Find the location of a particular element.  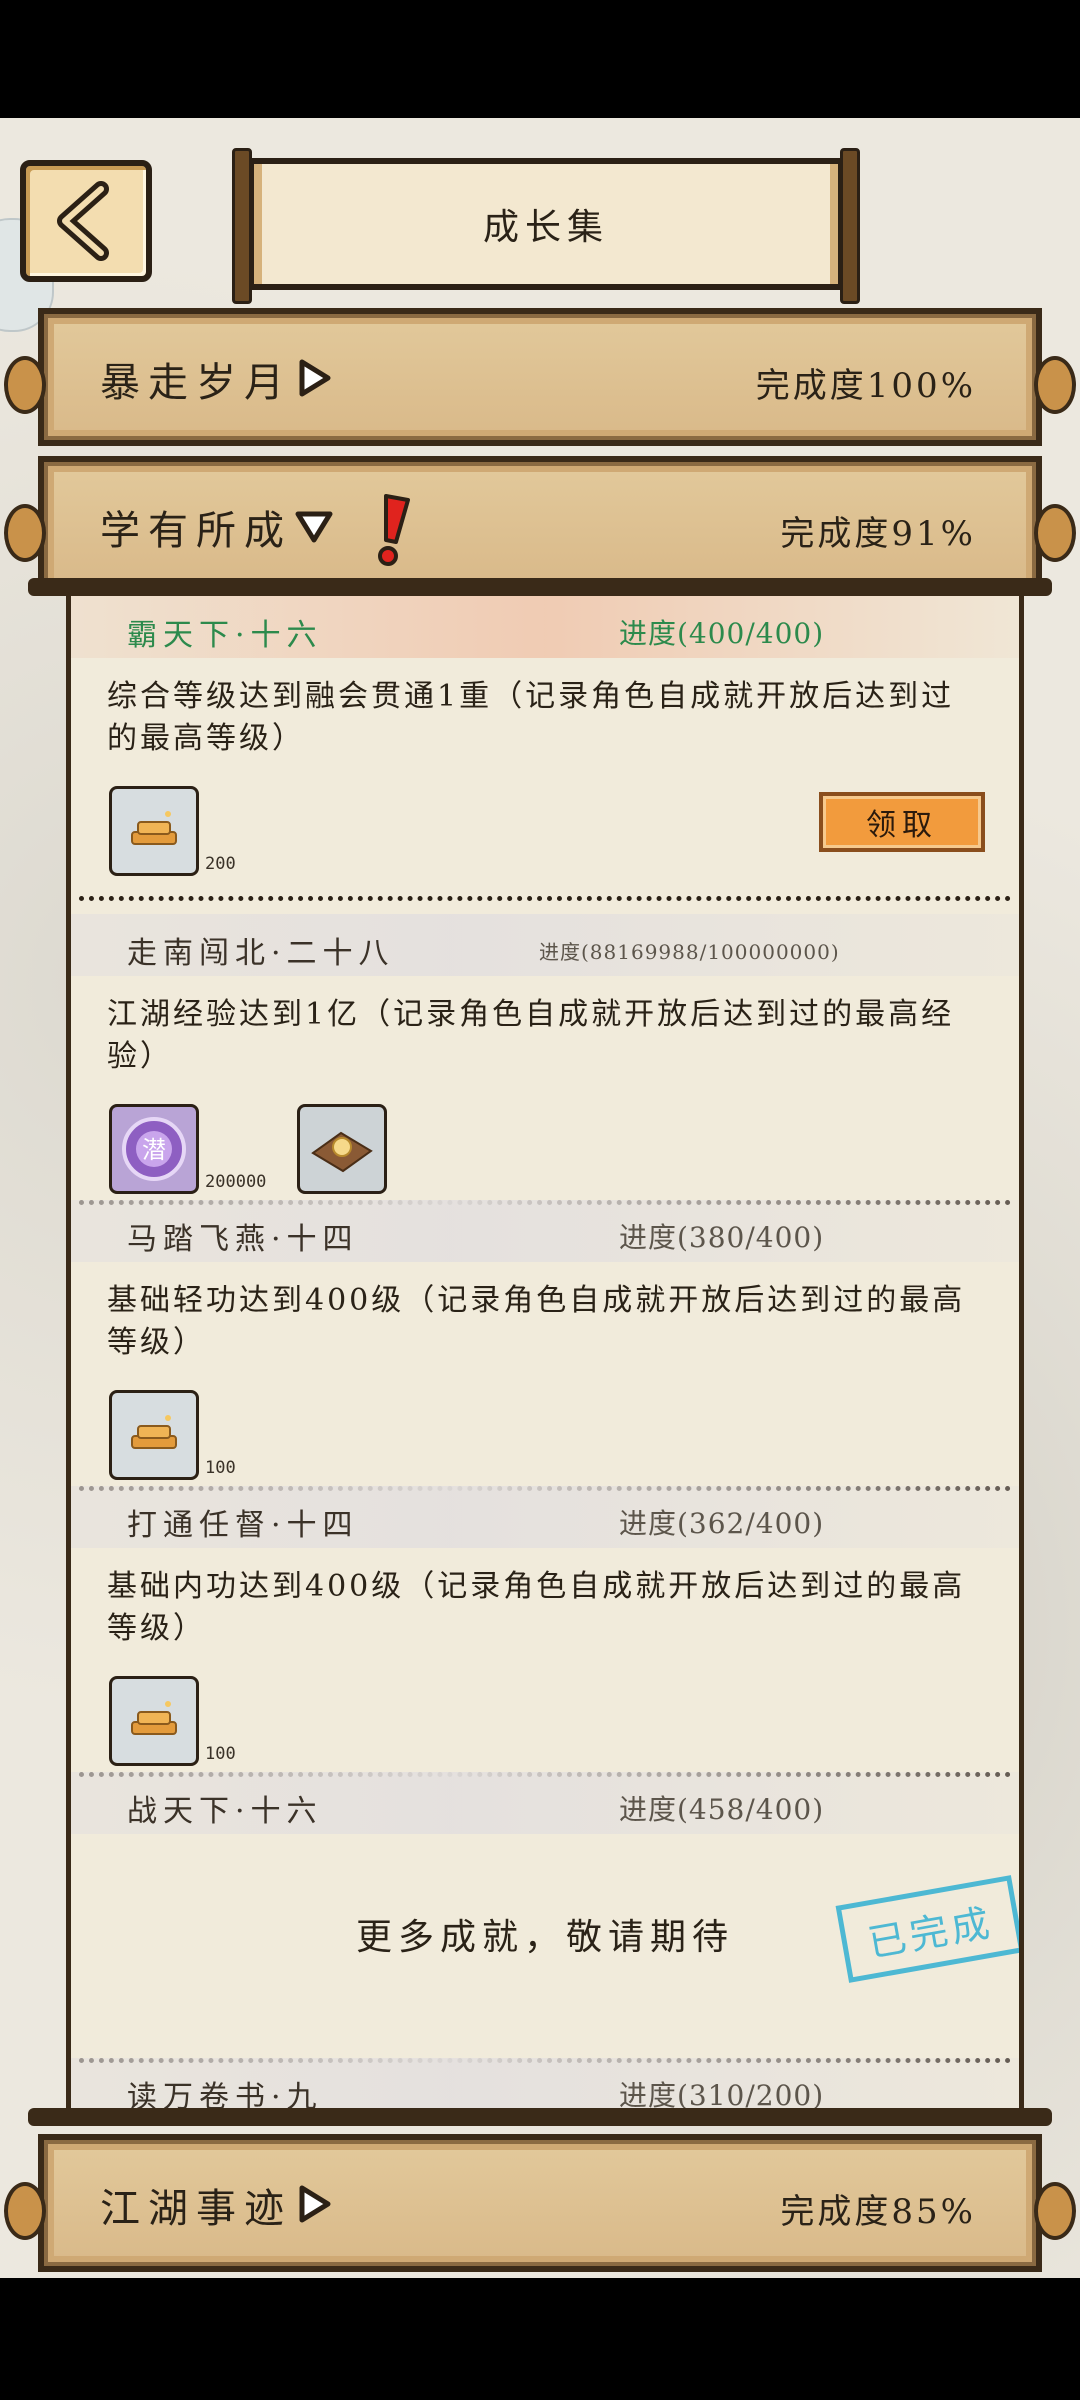

item-description: 基础轻功达到400级（记录角色自成就开放后达到过的最高等级） is located at coordinates (536, 1321).